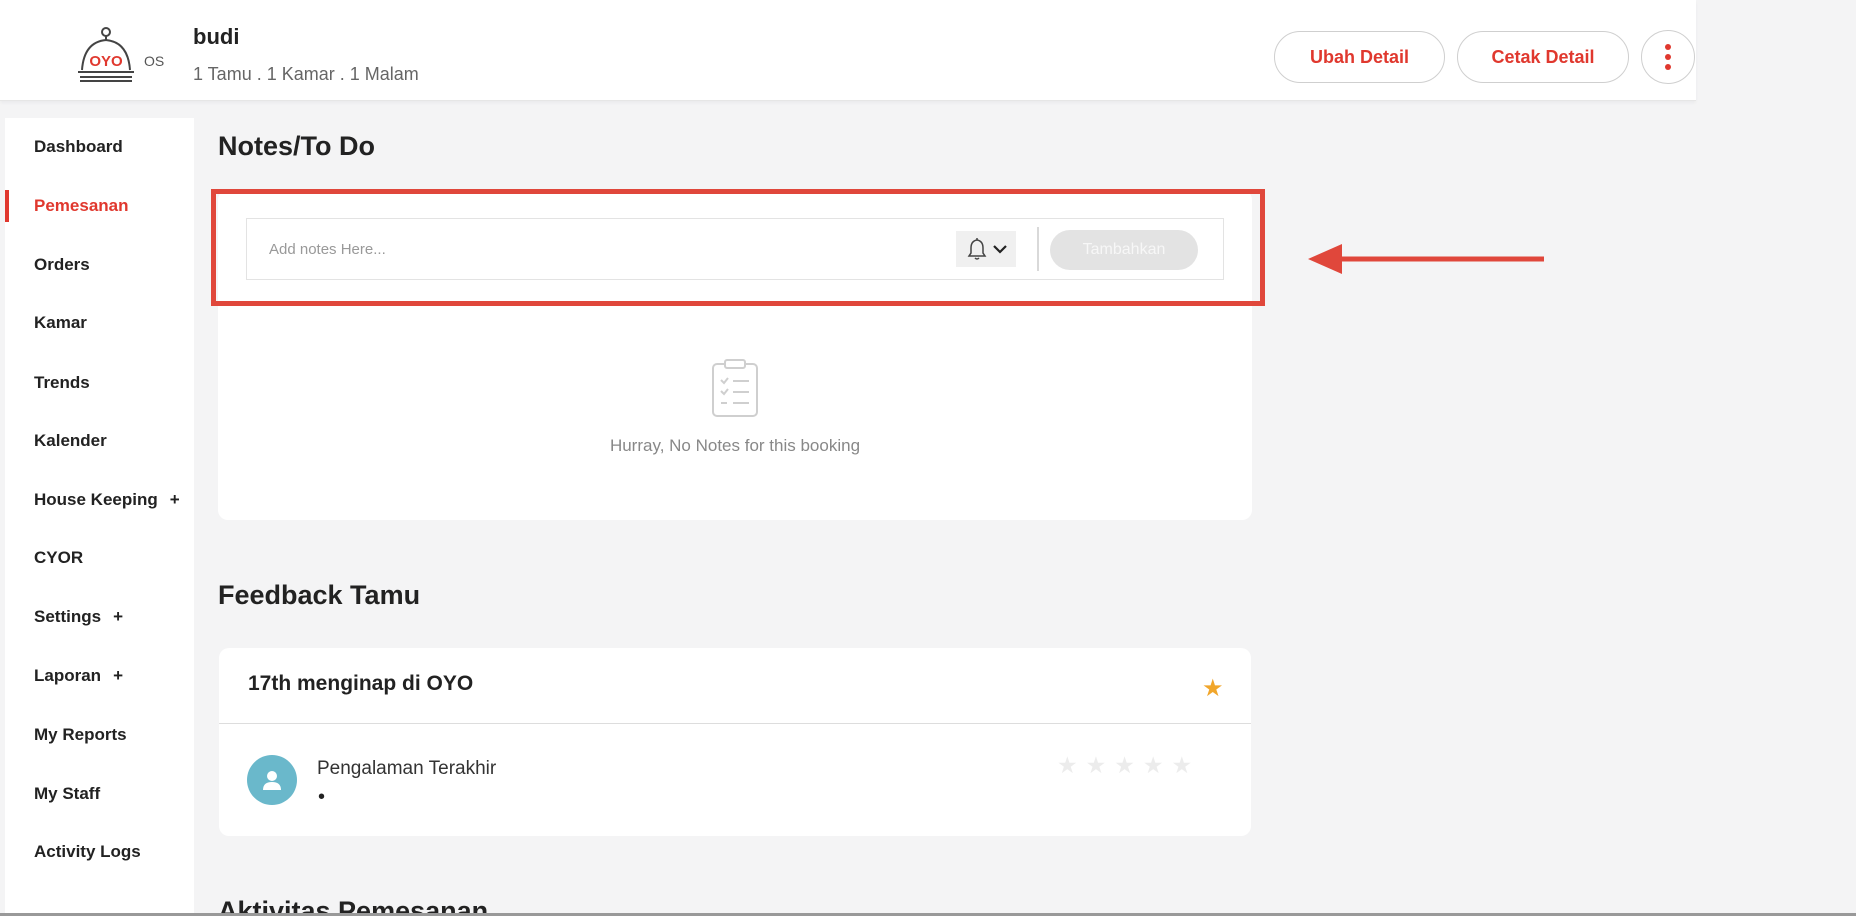 This screenshot has width=1856, height=916. I want to click on sidebar-item-cyor: CYOR, so click(99, 558).